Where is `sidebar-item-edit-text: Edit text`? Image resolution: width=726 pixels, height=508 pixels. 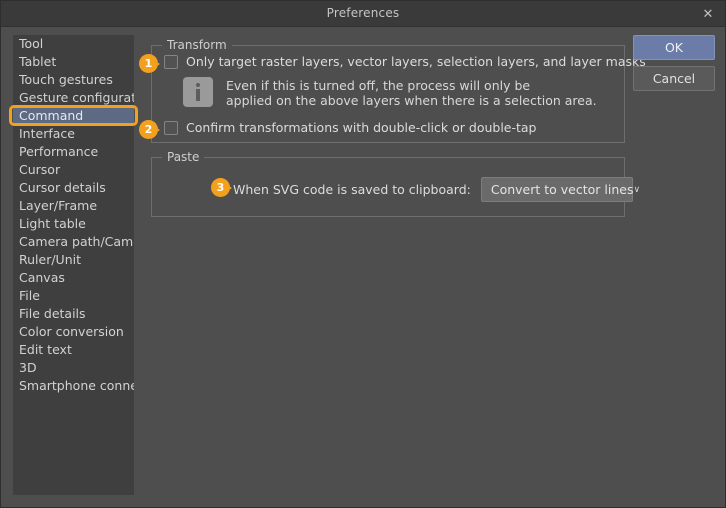
sidebar-item-edit-text: Edit text is located at coordinates (73, 350).